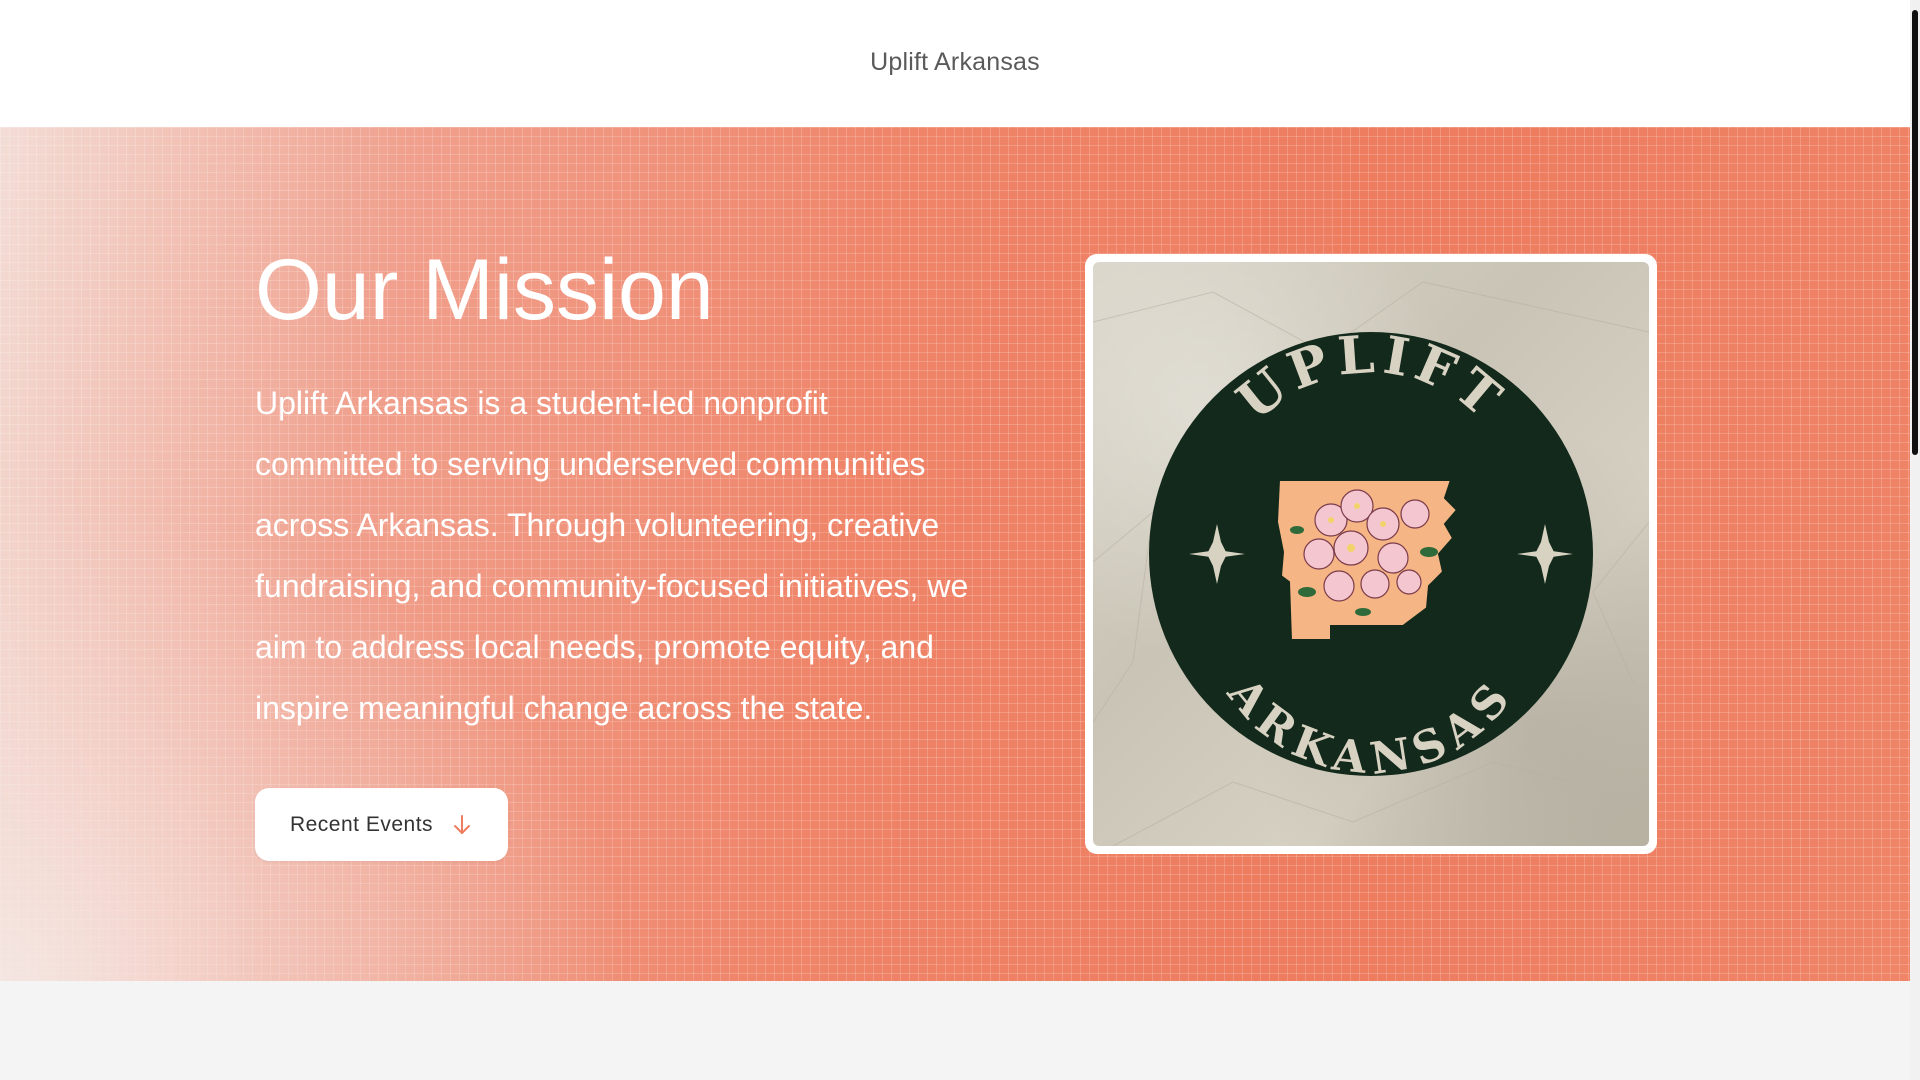 The image size is (1920, 1080). Describe the element at coordinates (1915, 232) in the screenshot. I see `scrollbar-thumb` at that location.